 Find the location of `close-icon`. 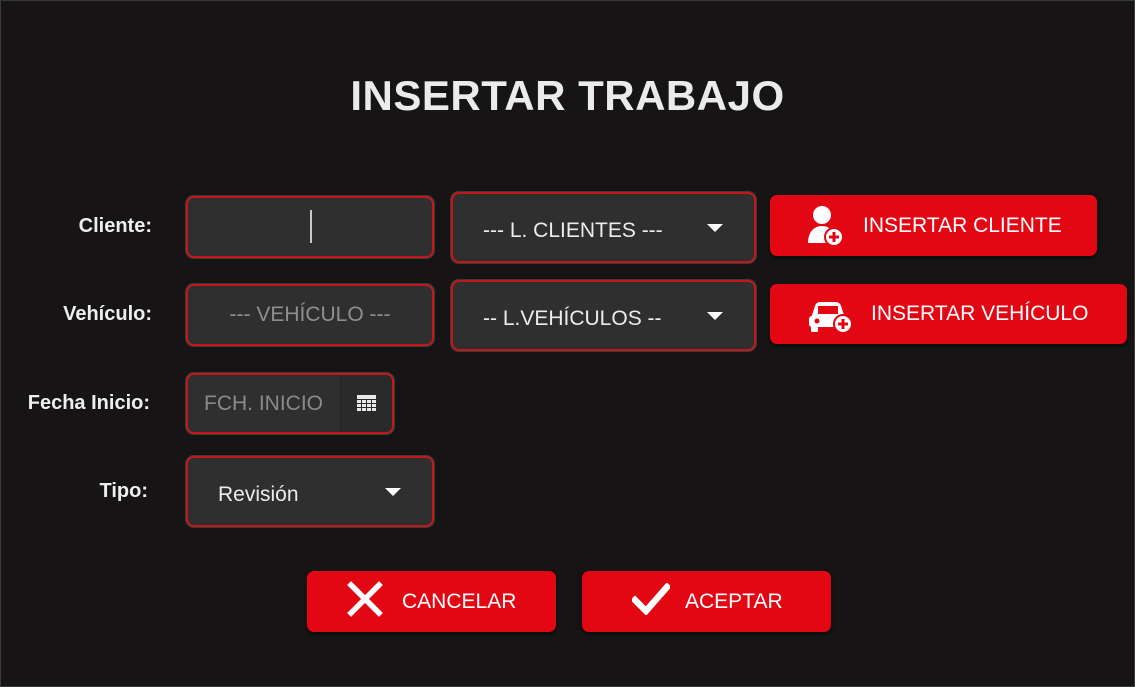

close-icon is located at coordinates (365, 601).